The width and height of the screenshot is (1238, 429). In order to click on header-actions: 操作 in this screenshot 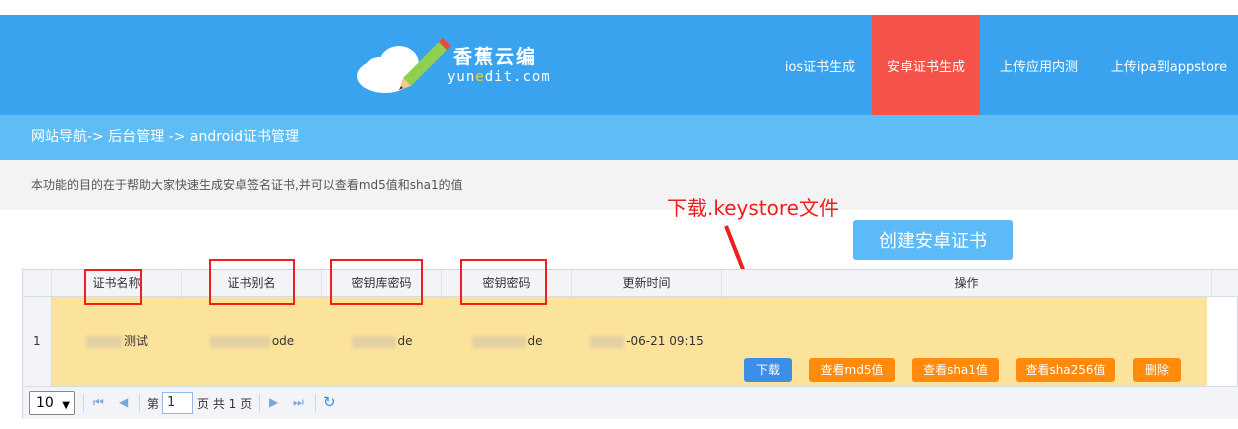, I will do `click(967, 283)`.